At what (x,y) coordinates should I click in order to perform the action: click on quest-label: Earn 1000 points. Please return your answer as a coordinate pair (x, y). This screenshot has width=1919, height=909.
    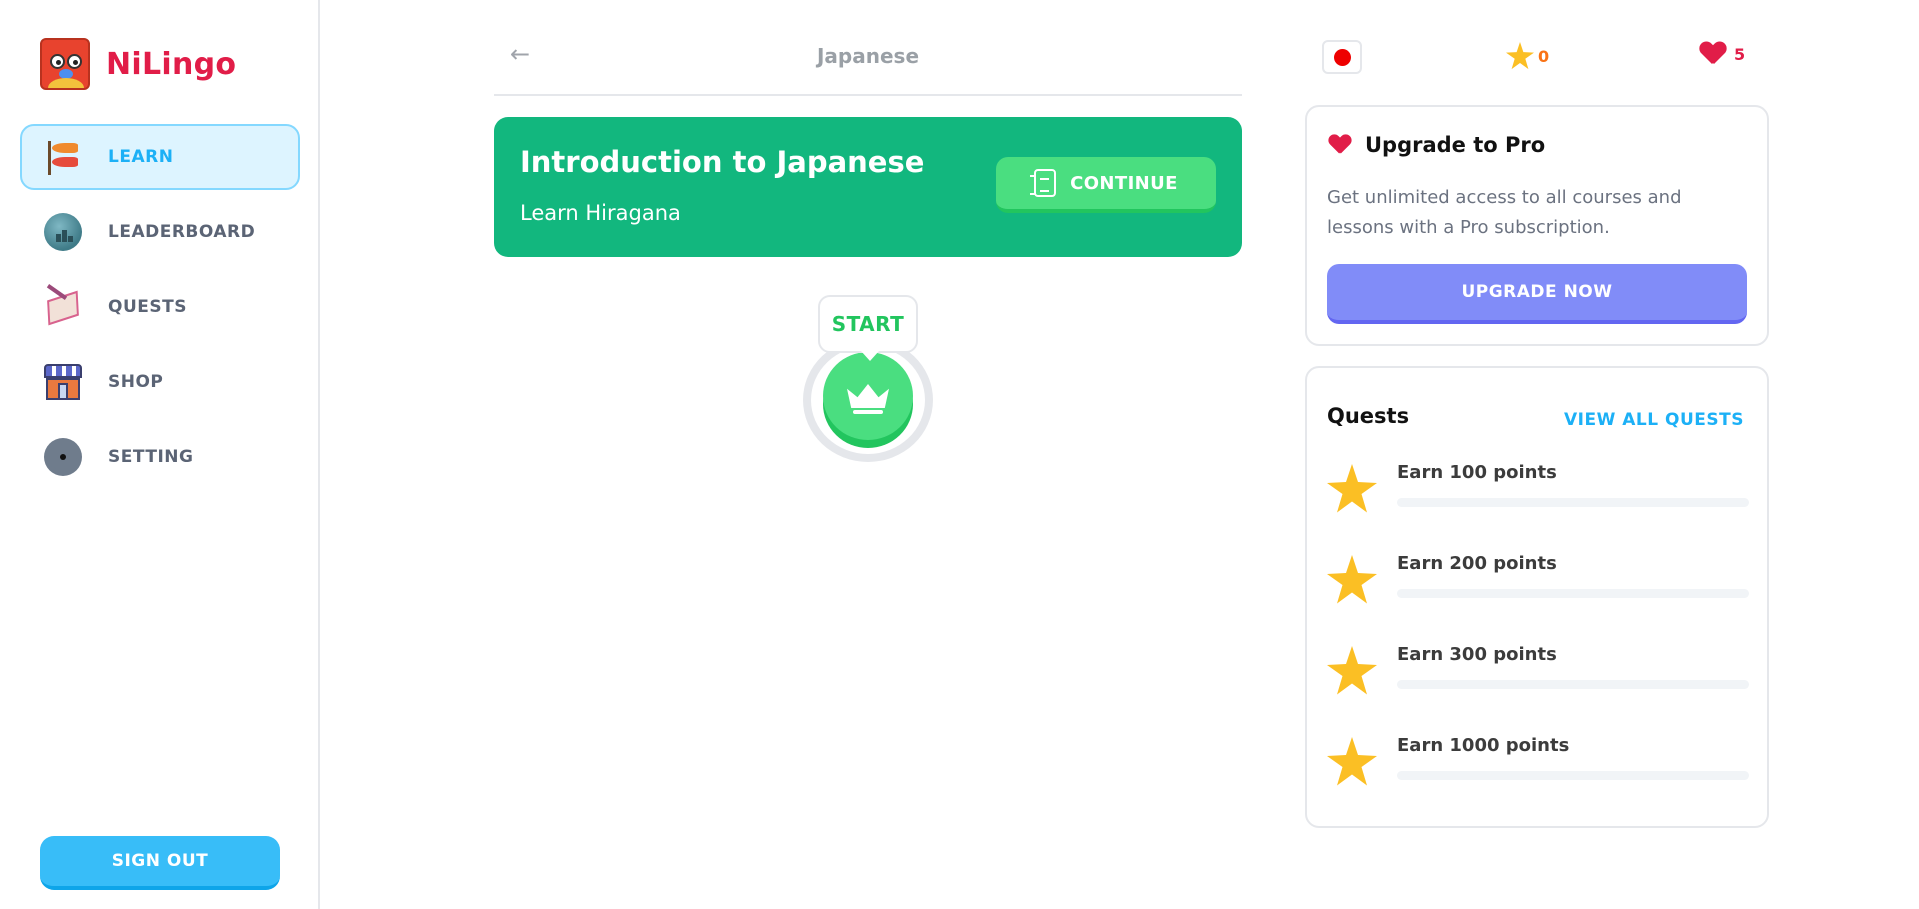
    Looking at the image, I should click on (1483, 745).